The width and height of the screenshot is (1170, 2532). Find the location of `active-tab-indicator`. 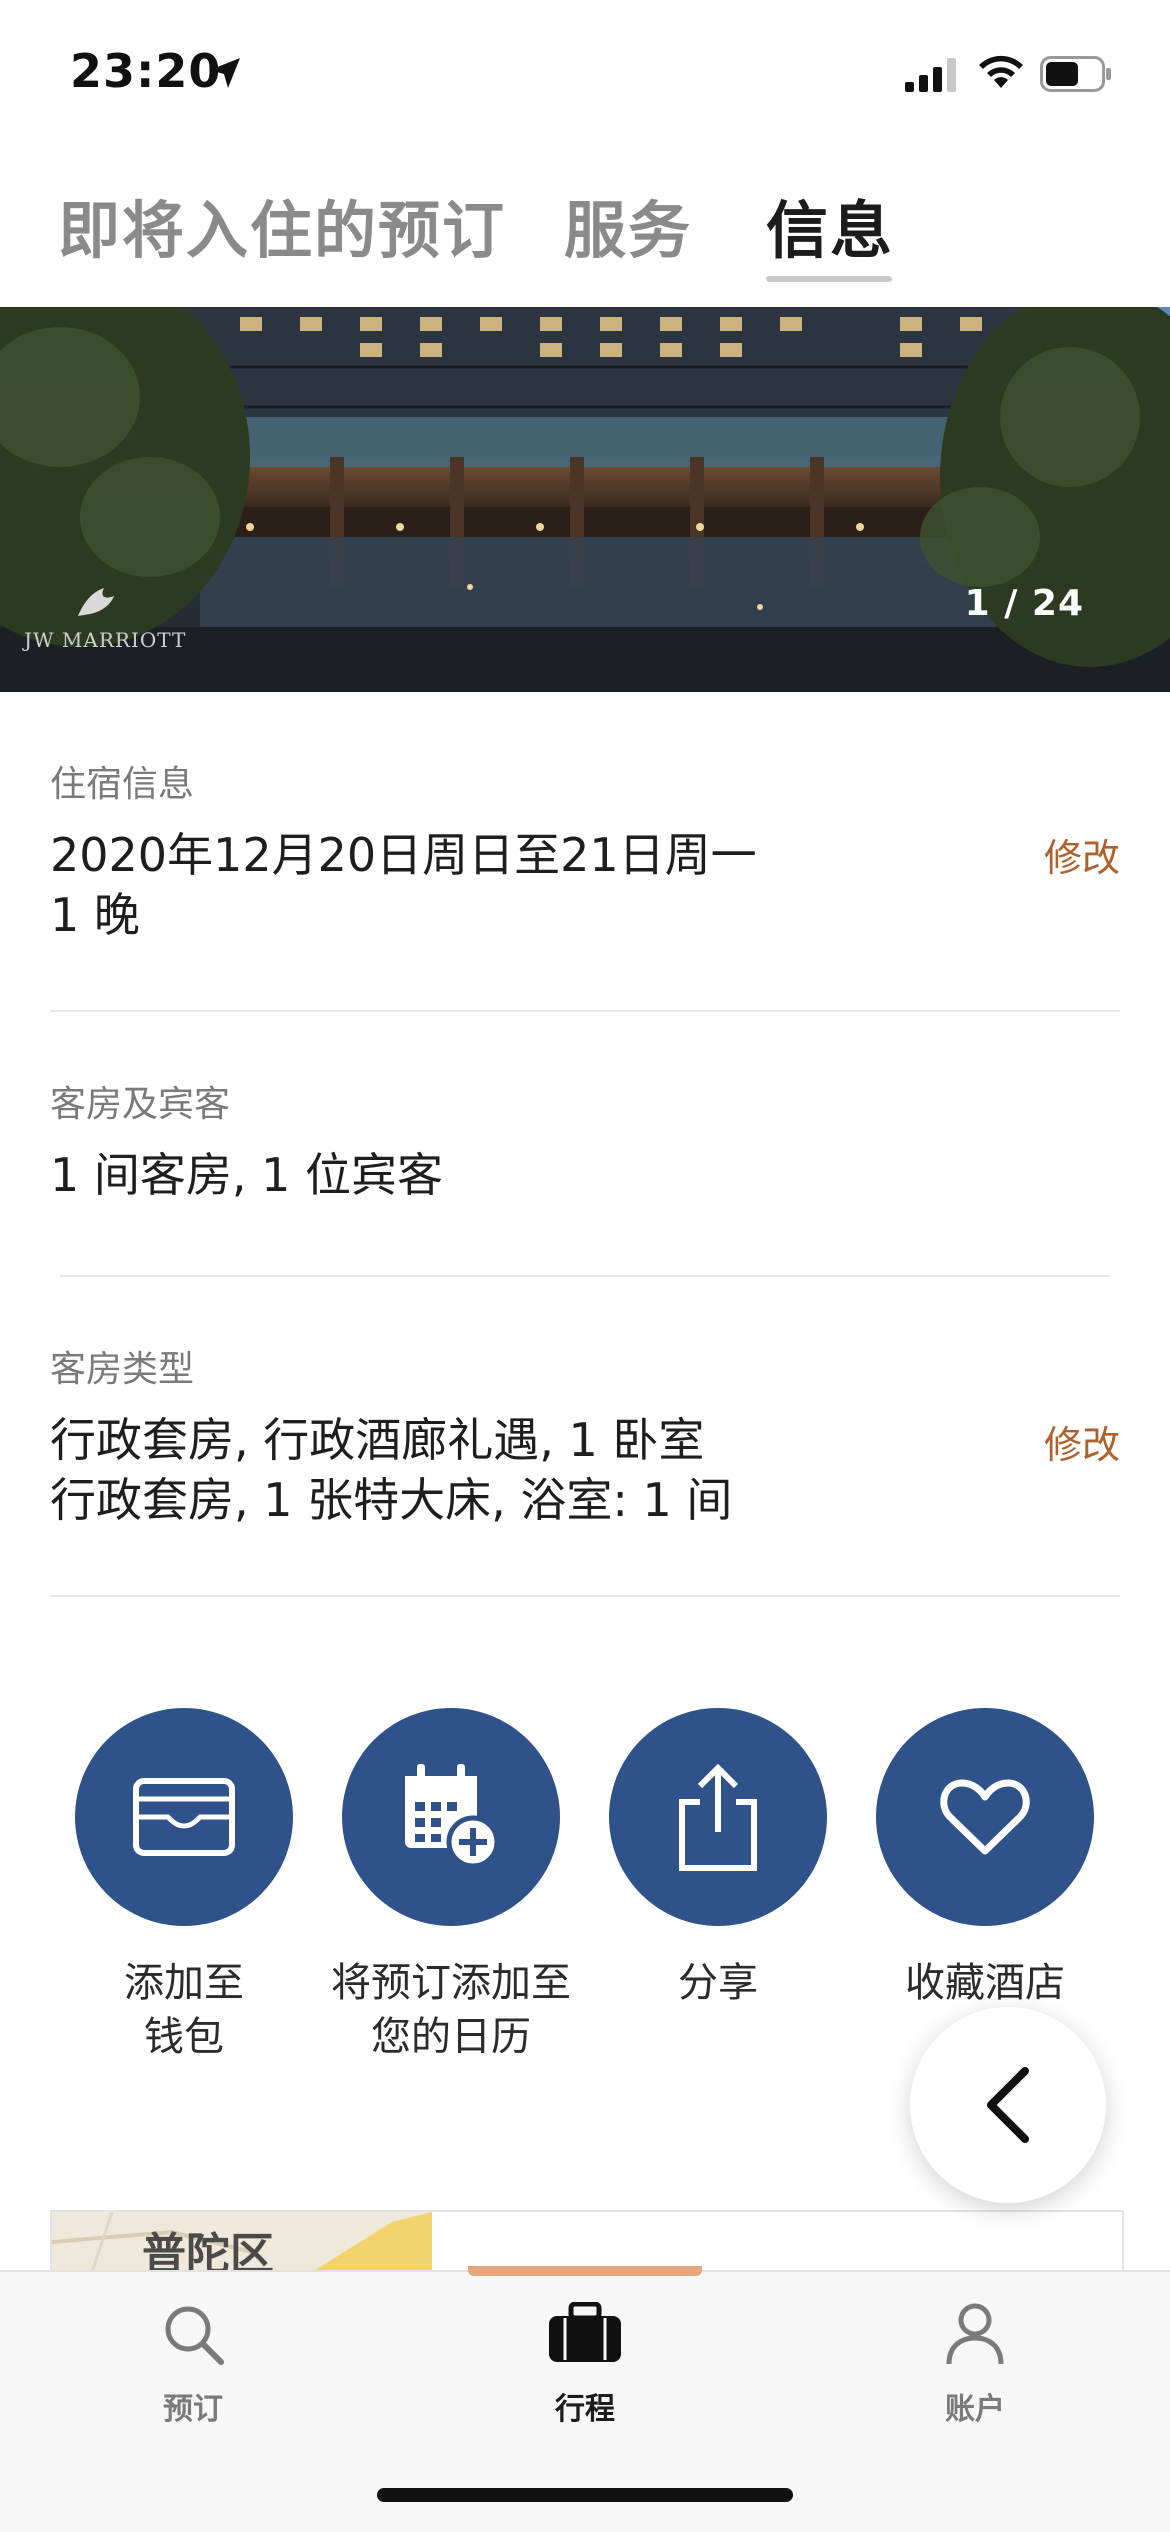

active-tab-indicator is located at coordinates (585, 2271).